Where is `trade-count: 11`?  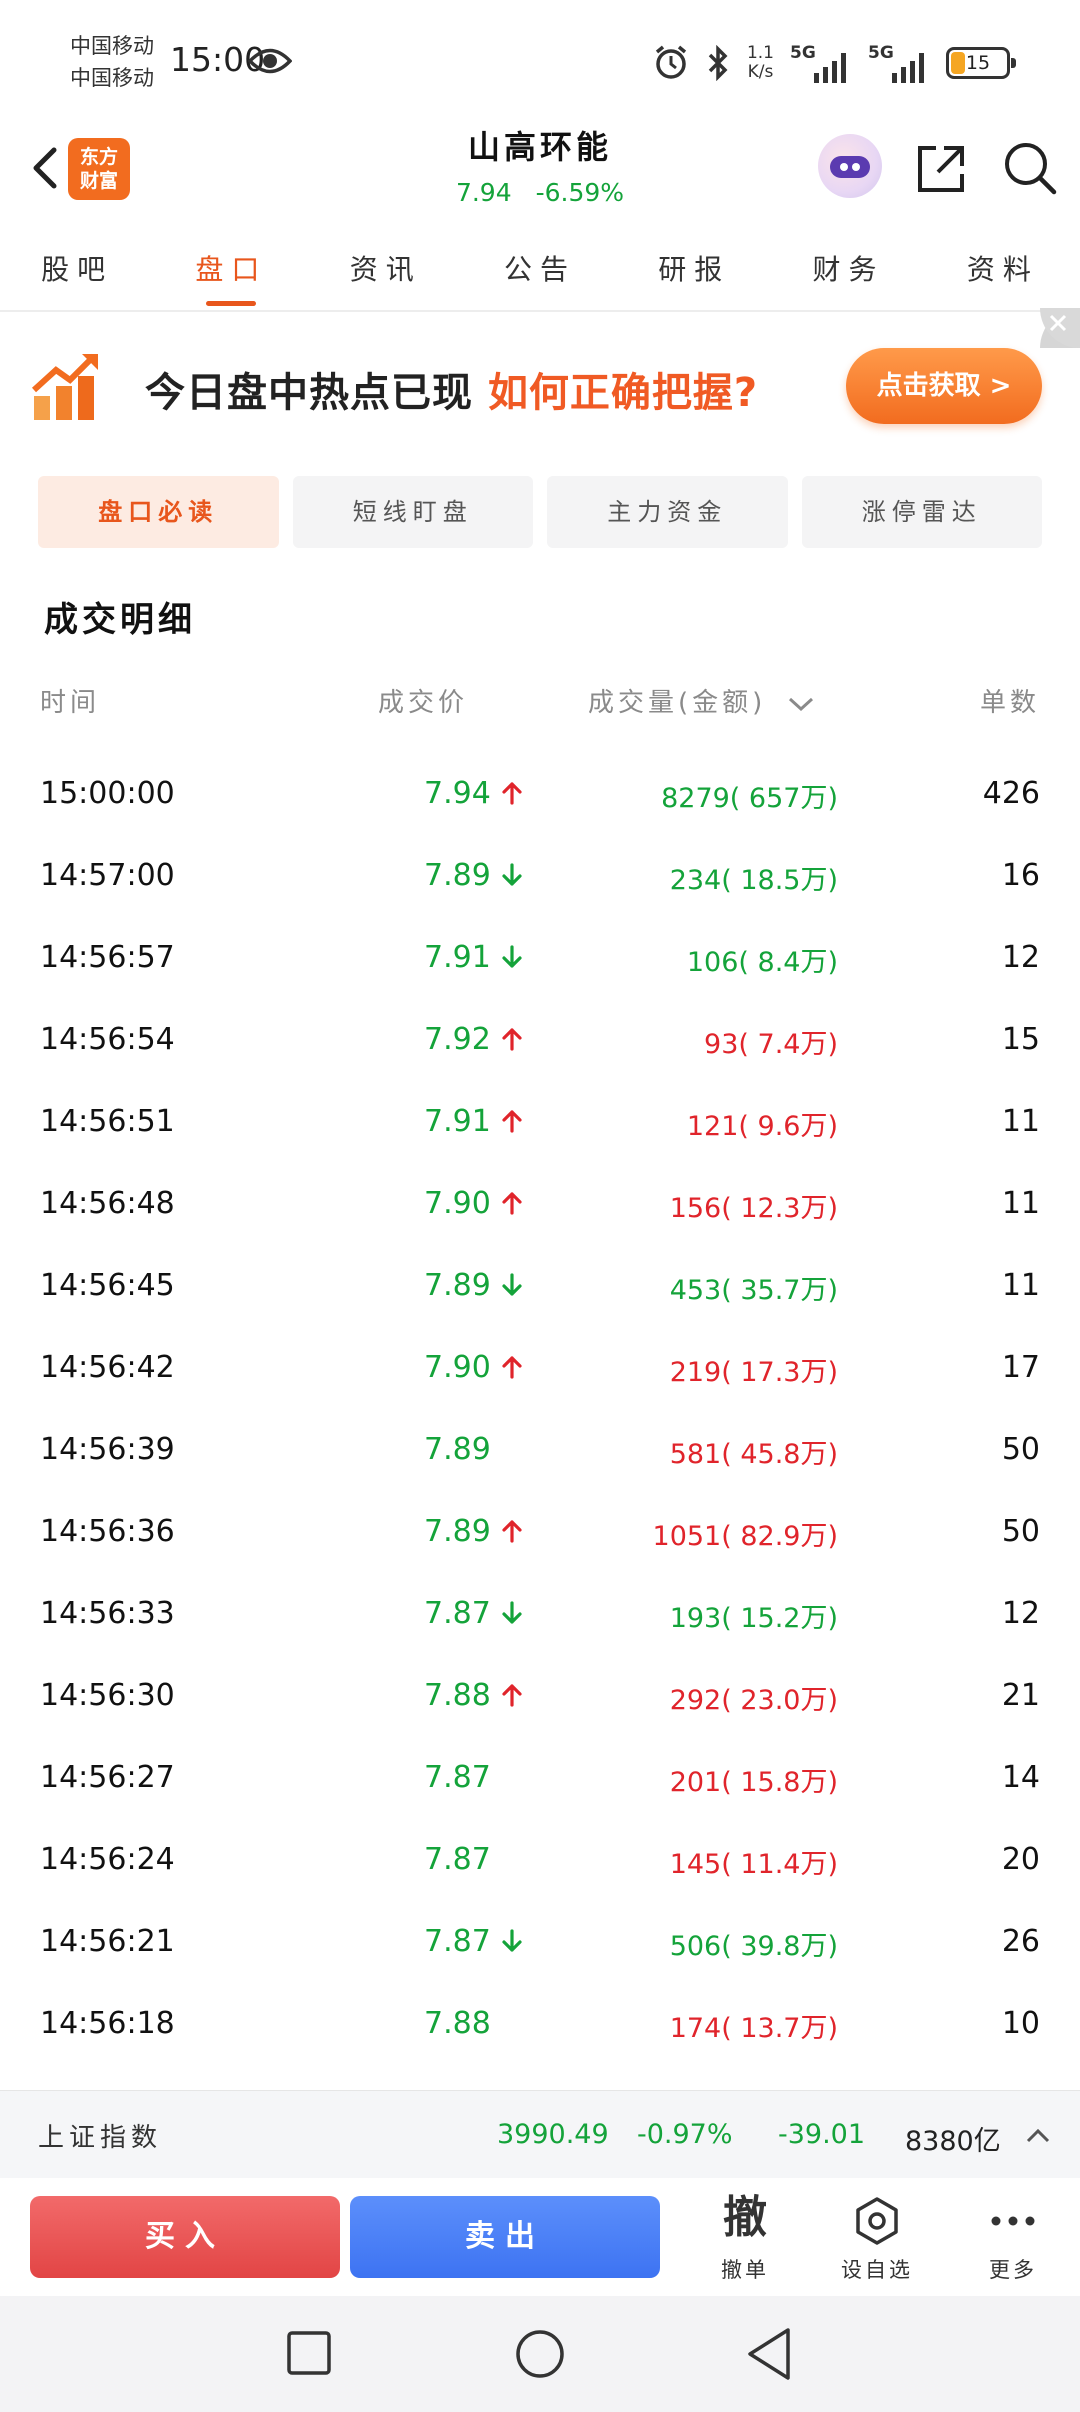 trade-count: 11 is located at coordinates (1020, 1285).